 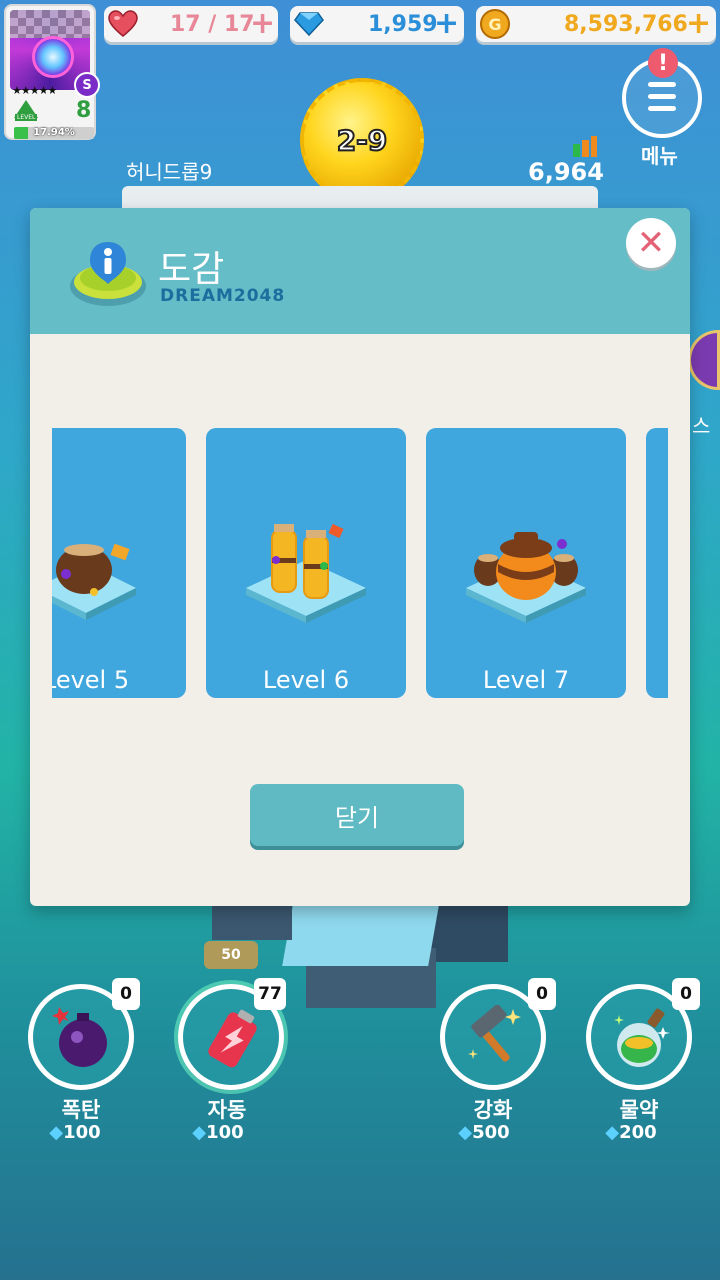 What do you see at coordinates (657, 563) in the screenshot?
I see `level-card` at bounding box center [657, 563].